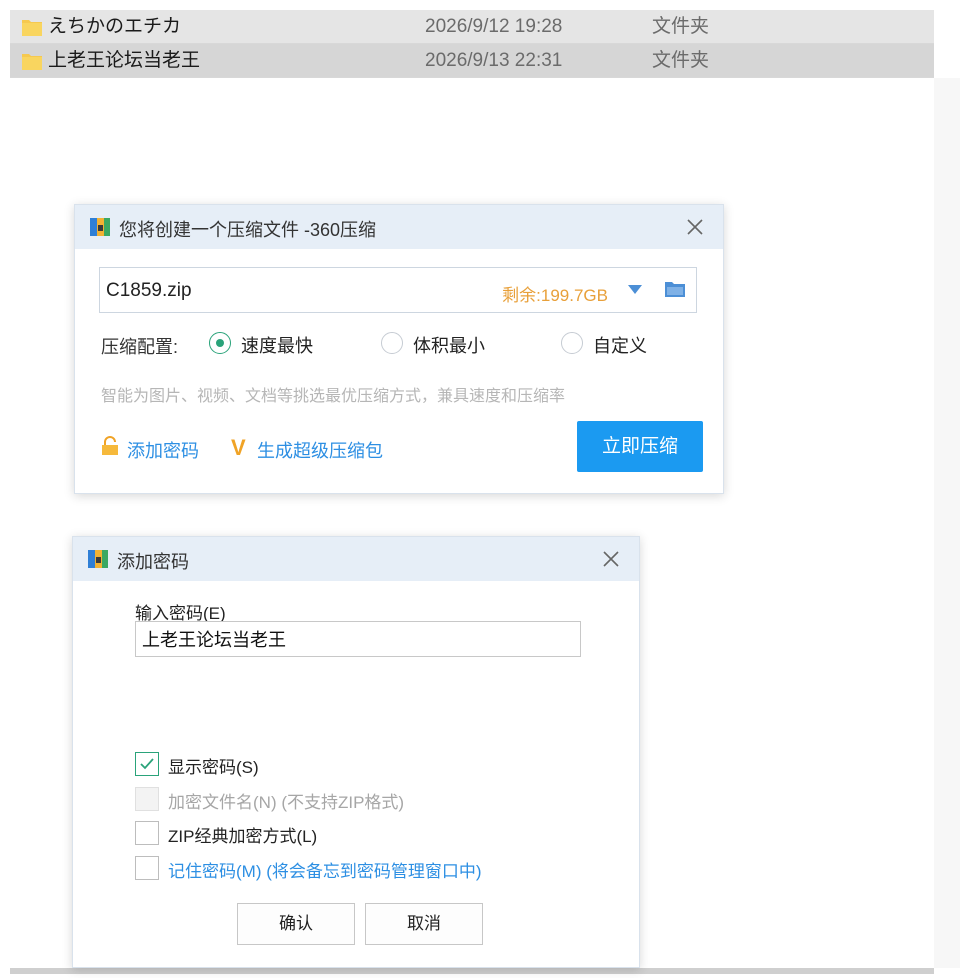 This screenshot has height=978, width=960. I want to click on chevron-down-icon, so click(635, 290).